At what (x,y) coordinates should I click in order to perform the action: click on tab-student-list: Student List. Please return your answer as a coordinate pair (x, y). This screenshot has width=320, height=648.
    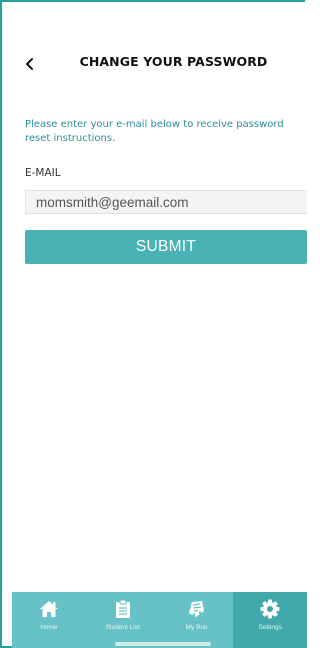
    Looking at the image, I should click on (123, 620).